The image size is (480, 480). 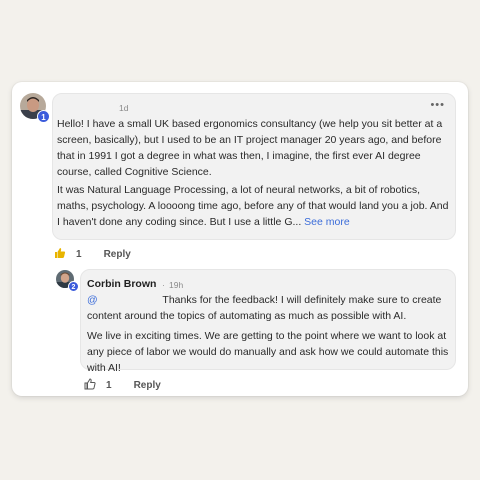 I want to click on reply-author-avatar: 2, so click(x=67, y=281).